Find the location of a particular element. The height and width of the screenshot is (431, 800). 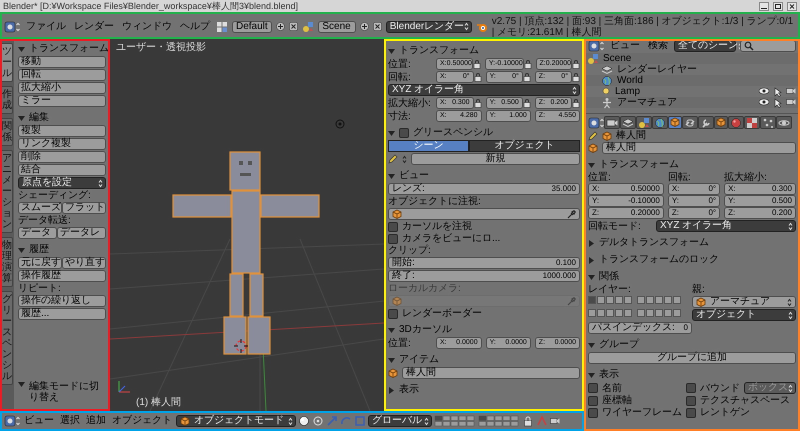

number-field: レンズ: 35.000 is located at coordinates (484, 189).